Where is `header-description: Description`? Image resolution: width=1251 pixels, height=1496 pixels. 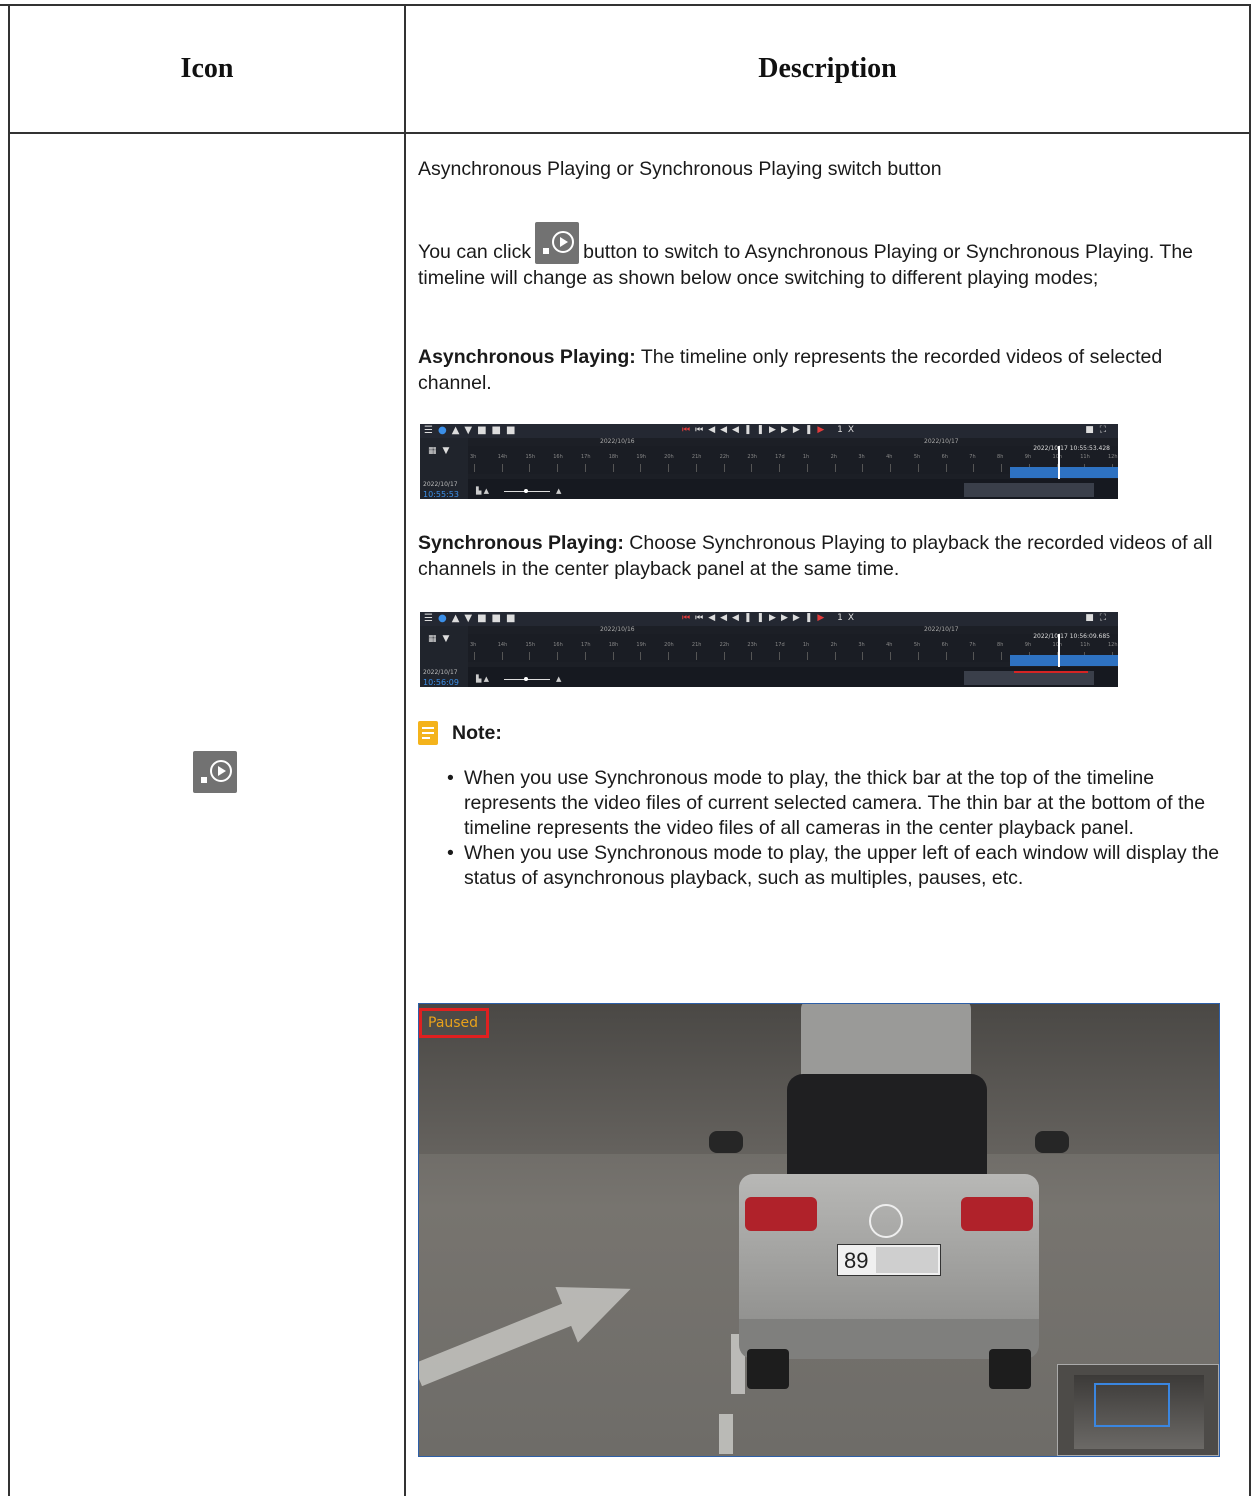 header-description: Description is located at coordinates (827, 68).